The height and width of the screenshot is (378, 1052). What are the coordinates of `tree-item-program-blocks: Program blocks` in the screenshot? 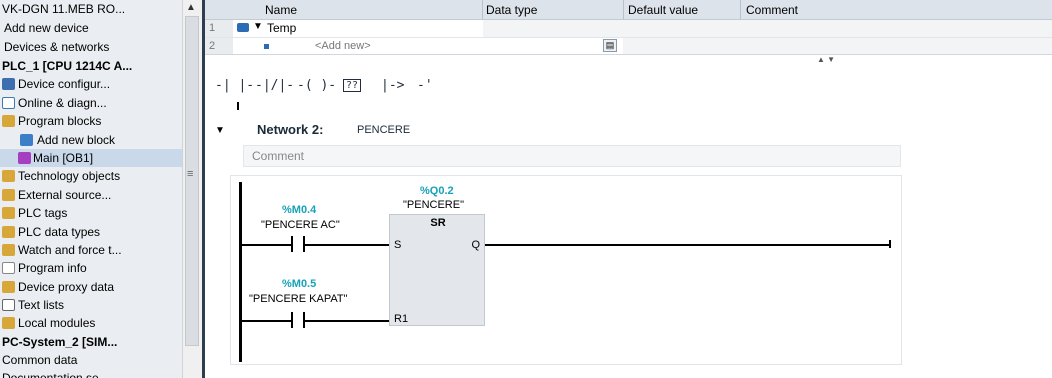 It's located at (91, 121).